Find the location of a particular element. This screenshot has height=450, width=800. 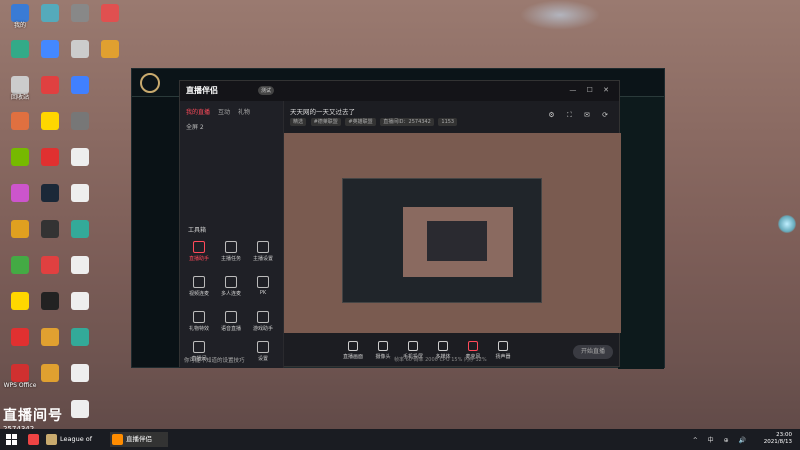

tab-my-live: 我的直播 is located at coordinates (198, 111).